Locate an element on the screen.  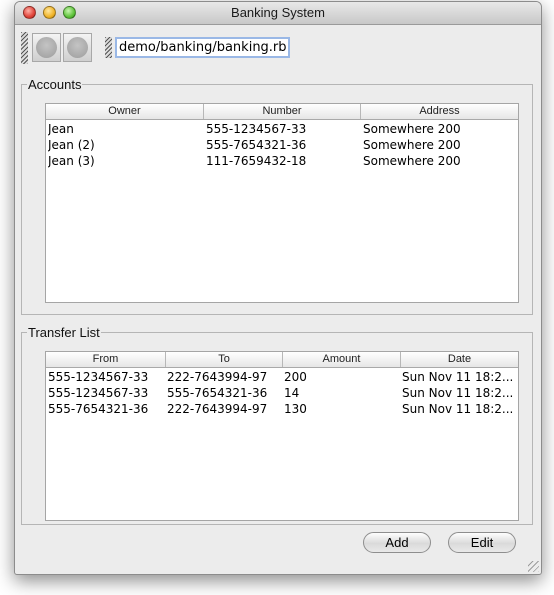
add-button: Add is located at coordinates (397, 542).